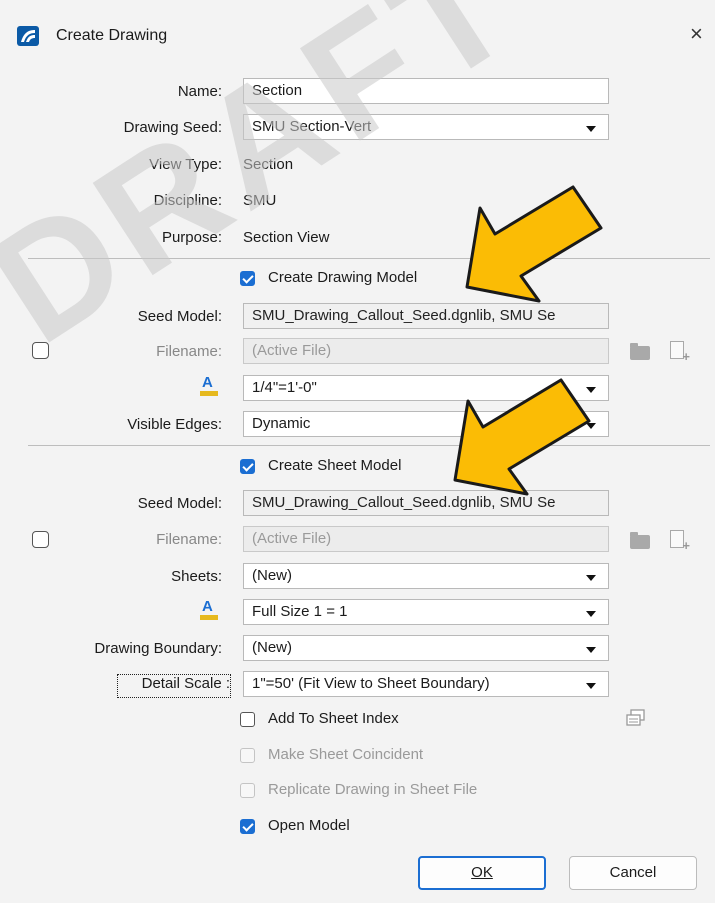 This screenshot has width=715, height=903. Describe the element at coordinates (426, 648) in the screenshot. I see `drawing-boundary-select: (New)` at that location.